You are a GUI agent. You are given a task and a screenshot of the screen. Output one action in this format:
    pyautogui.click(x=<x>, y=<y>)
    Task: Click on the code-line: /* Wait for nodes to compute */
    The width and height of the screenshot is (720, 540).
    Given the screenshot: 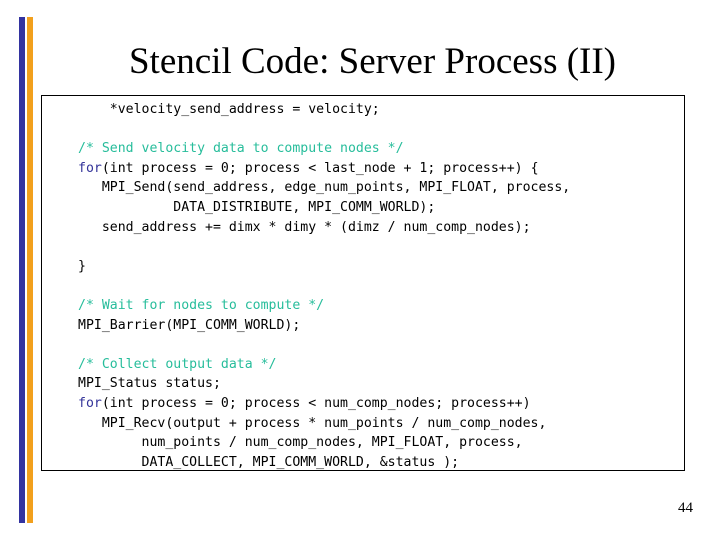 What is the action you would take?
    pyautogui.click(x=363, y=306)
    